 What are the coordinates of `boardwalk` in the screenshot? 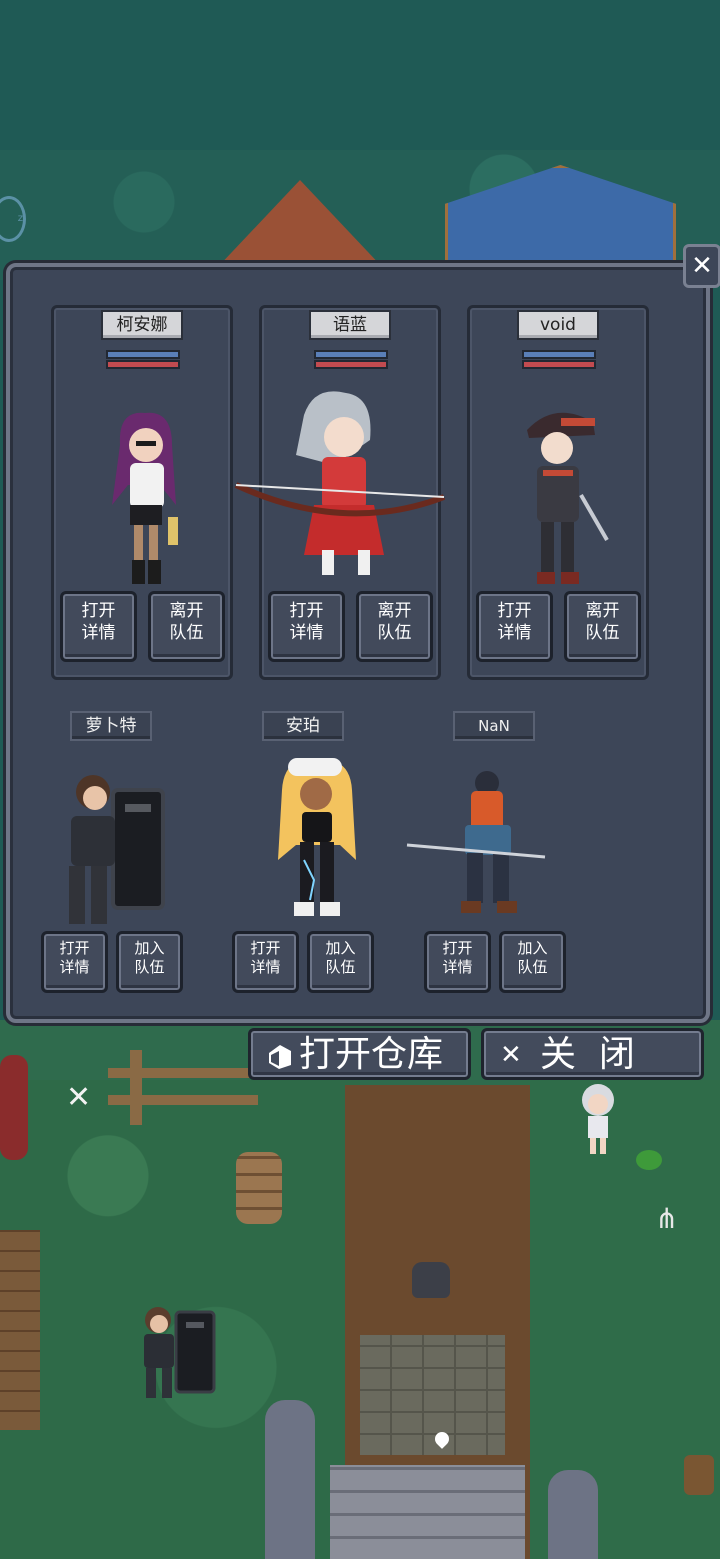 It's located at (20, 1330).